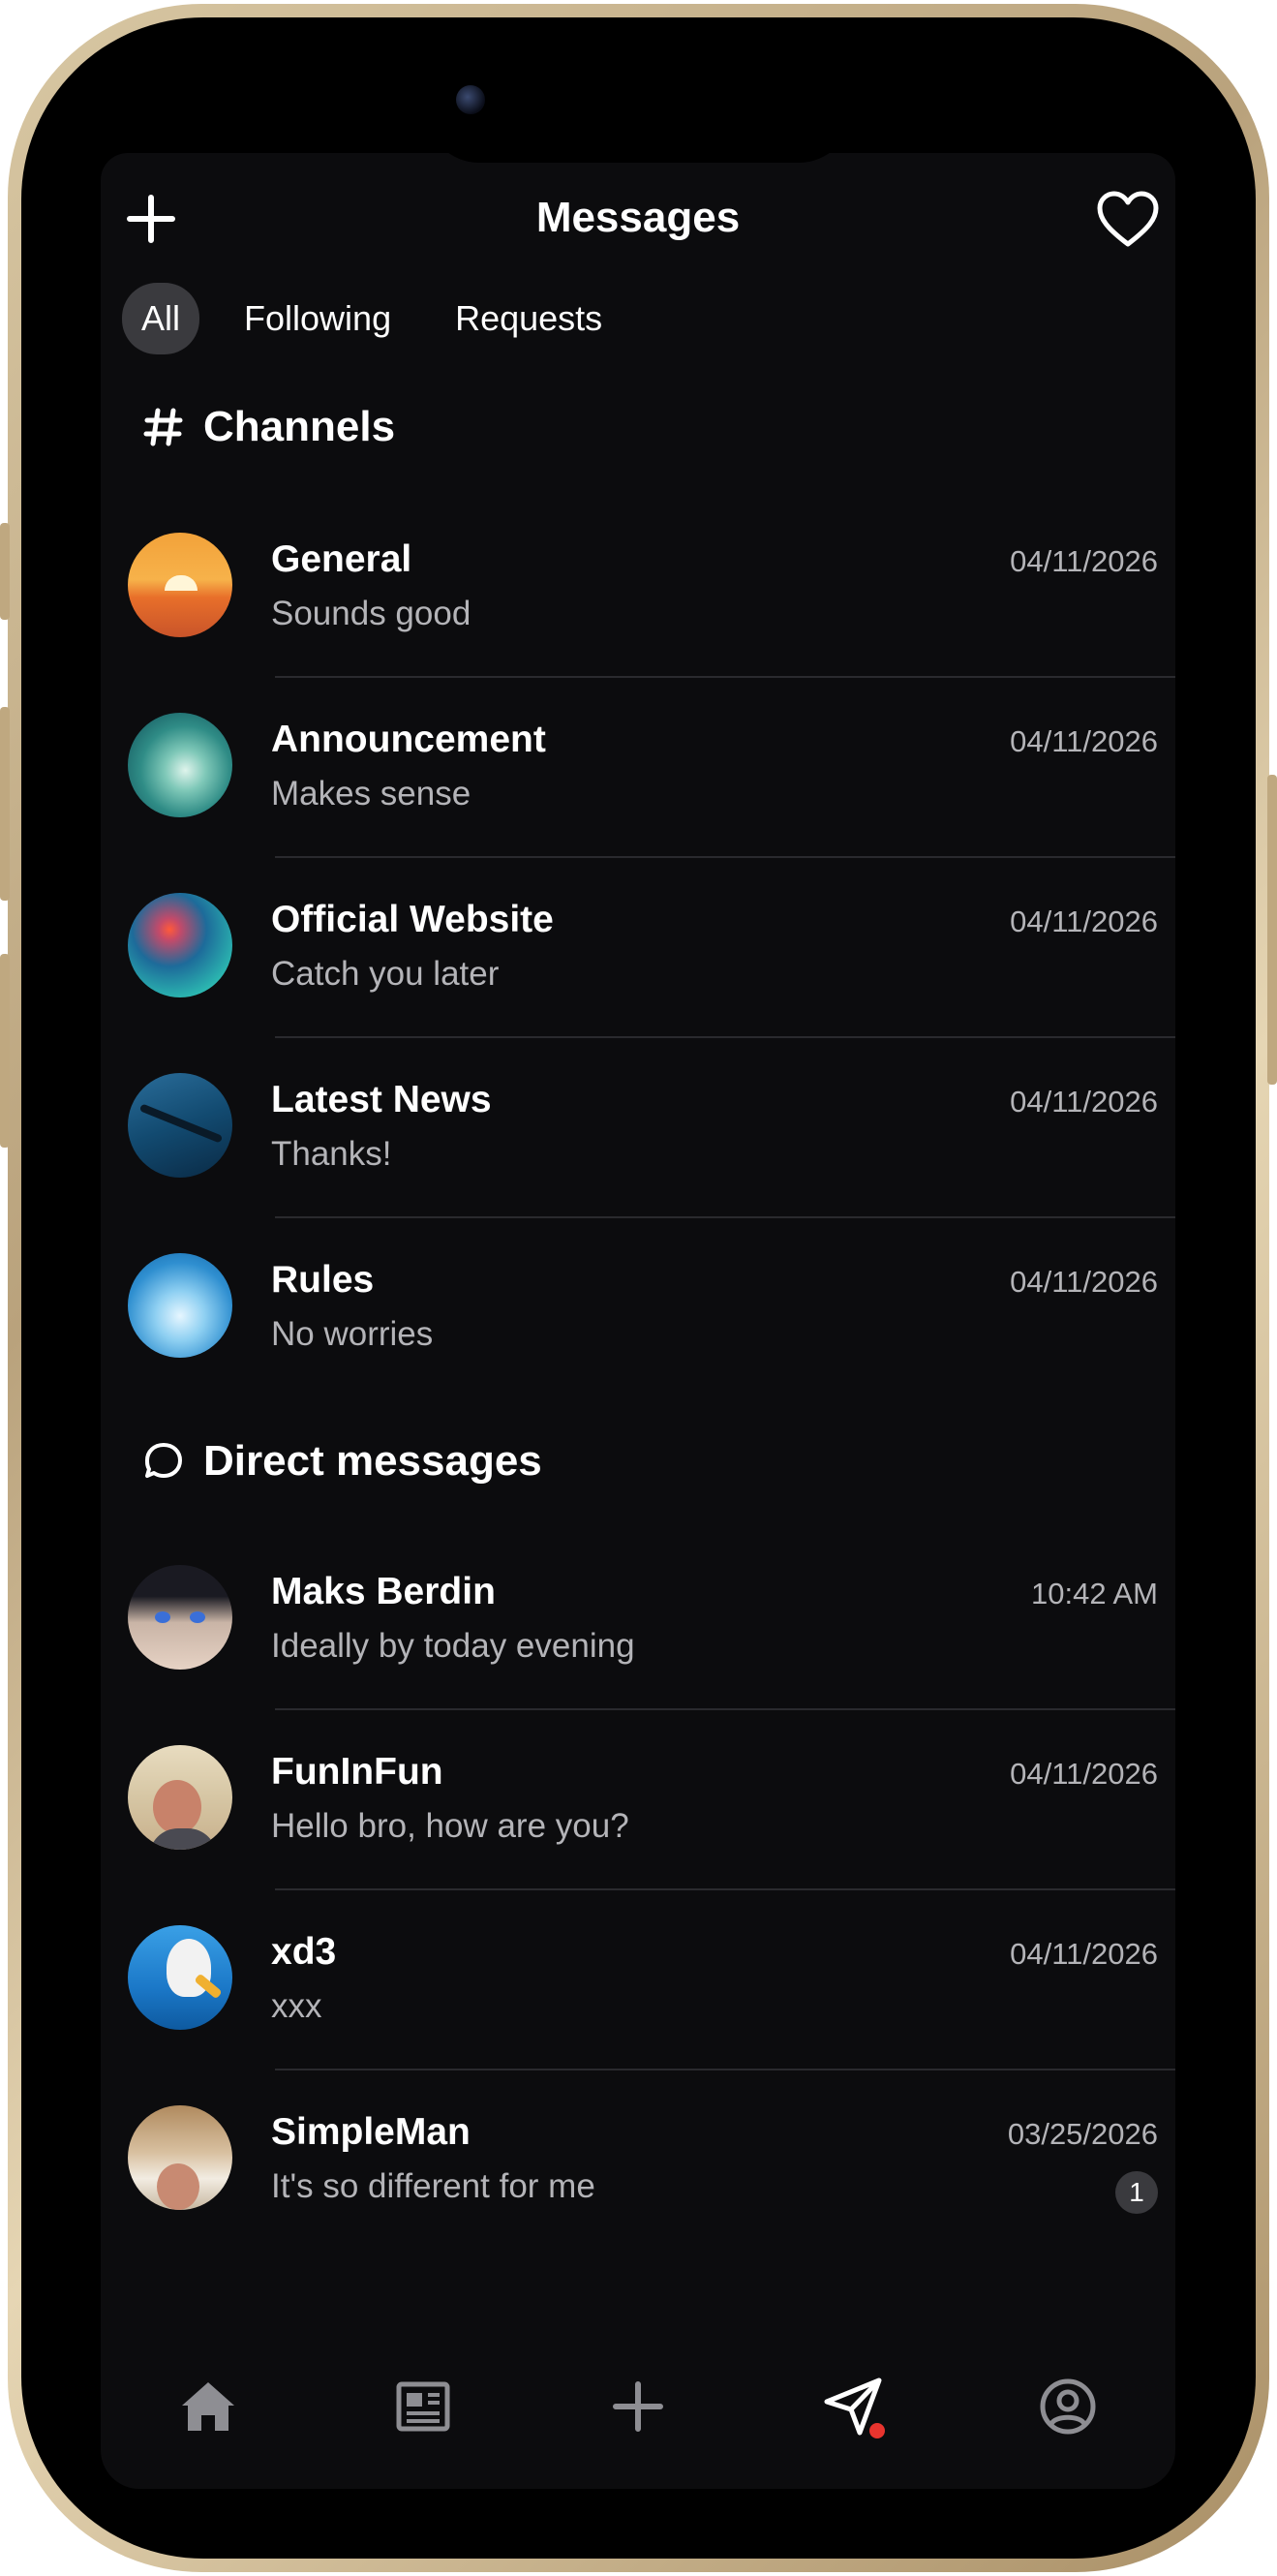  I want to click on channels-heading-label: Channels, so click(299, 426).